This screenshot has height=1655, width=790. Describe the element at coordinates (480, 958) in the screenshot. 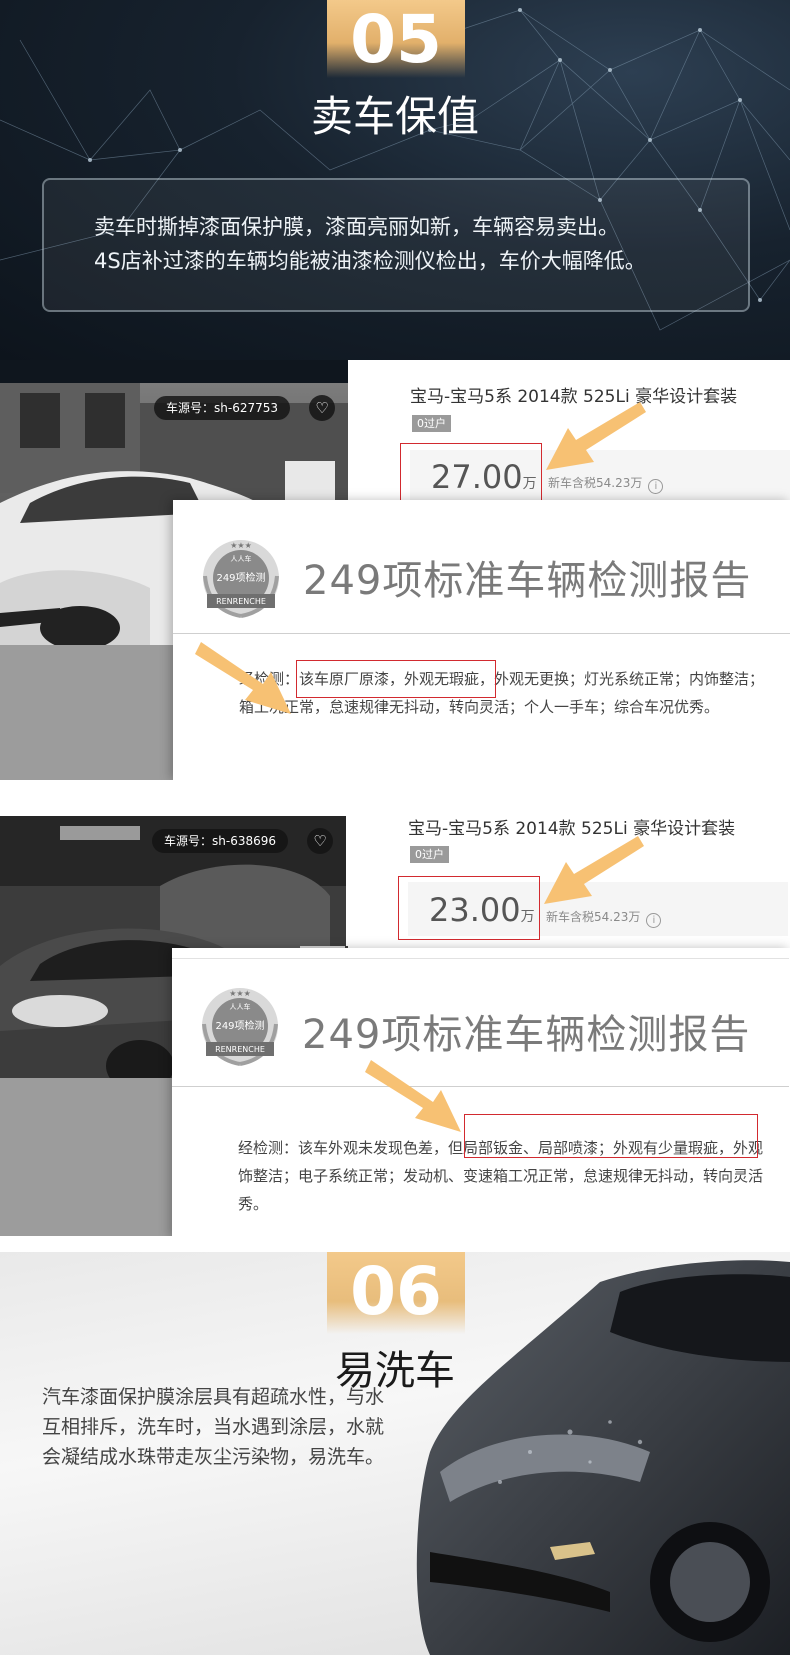

I see `report-top-rule` at that location.